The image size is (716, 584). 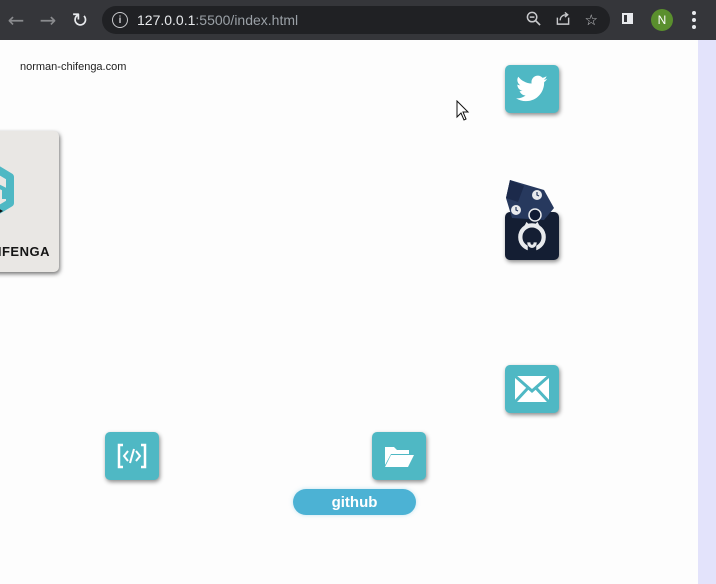 What do you see at coordinates (662, 20) in the screenshot?
I see `profile-avatar: N` at bounding box center [662, 20].